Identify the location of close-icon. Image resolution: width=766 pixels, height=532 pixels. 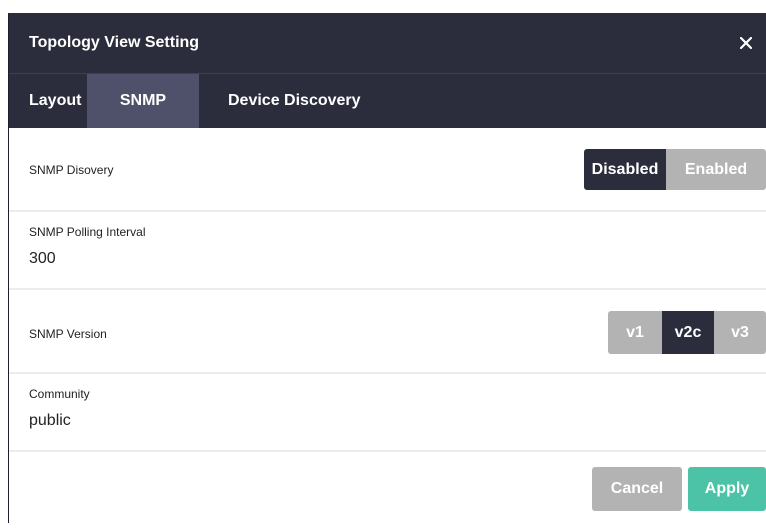
(746, 43).